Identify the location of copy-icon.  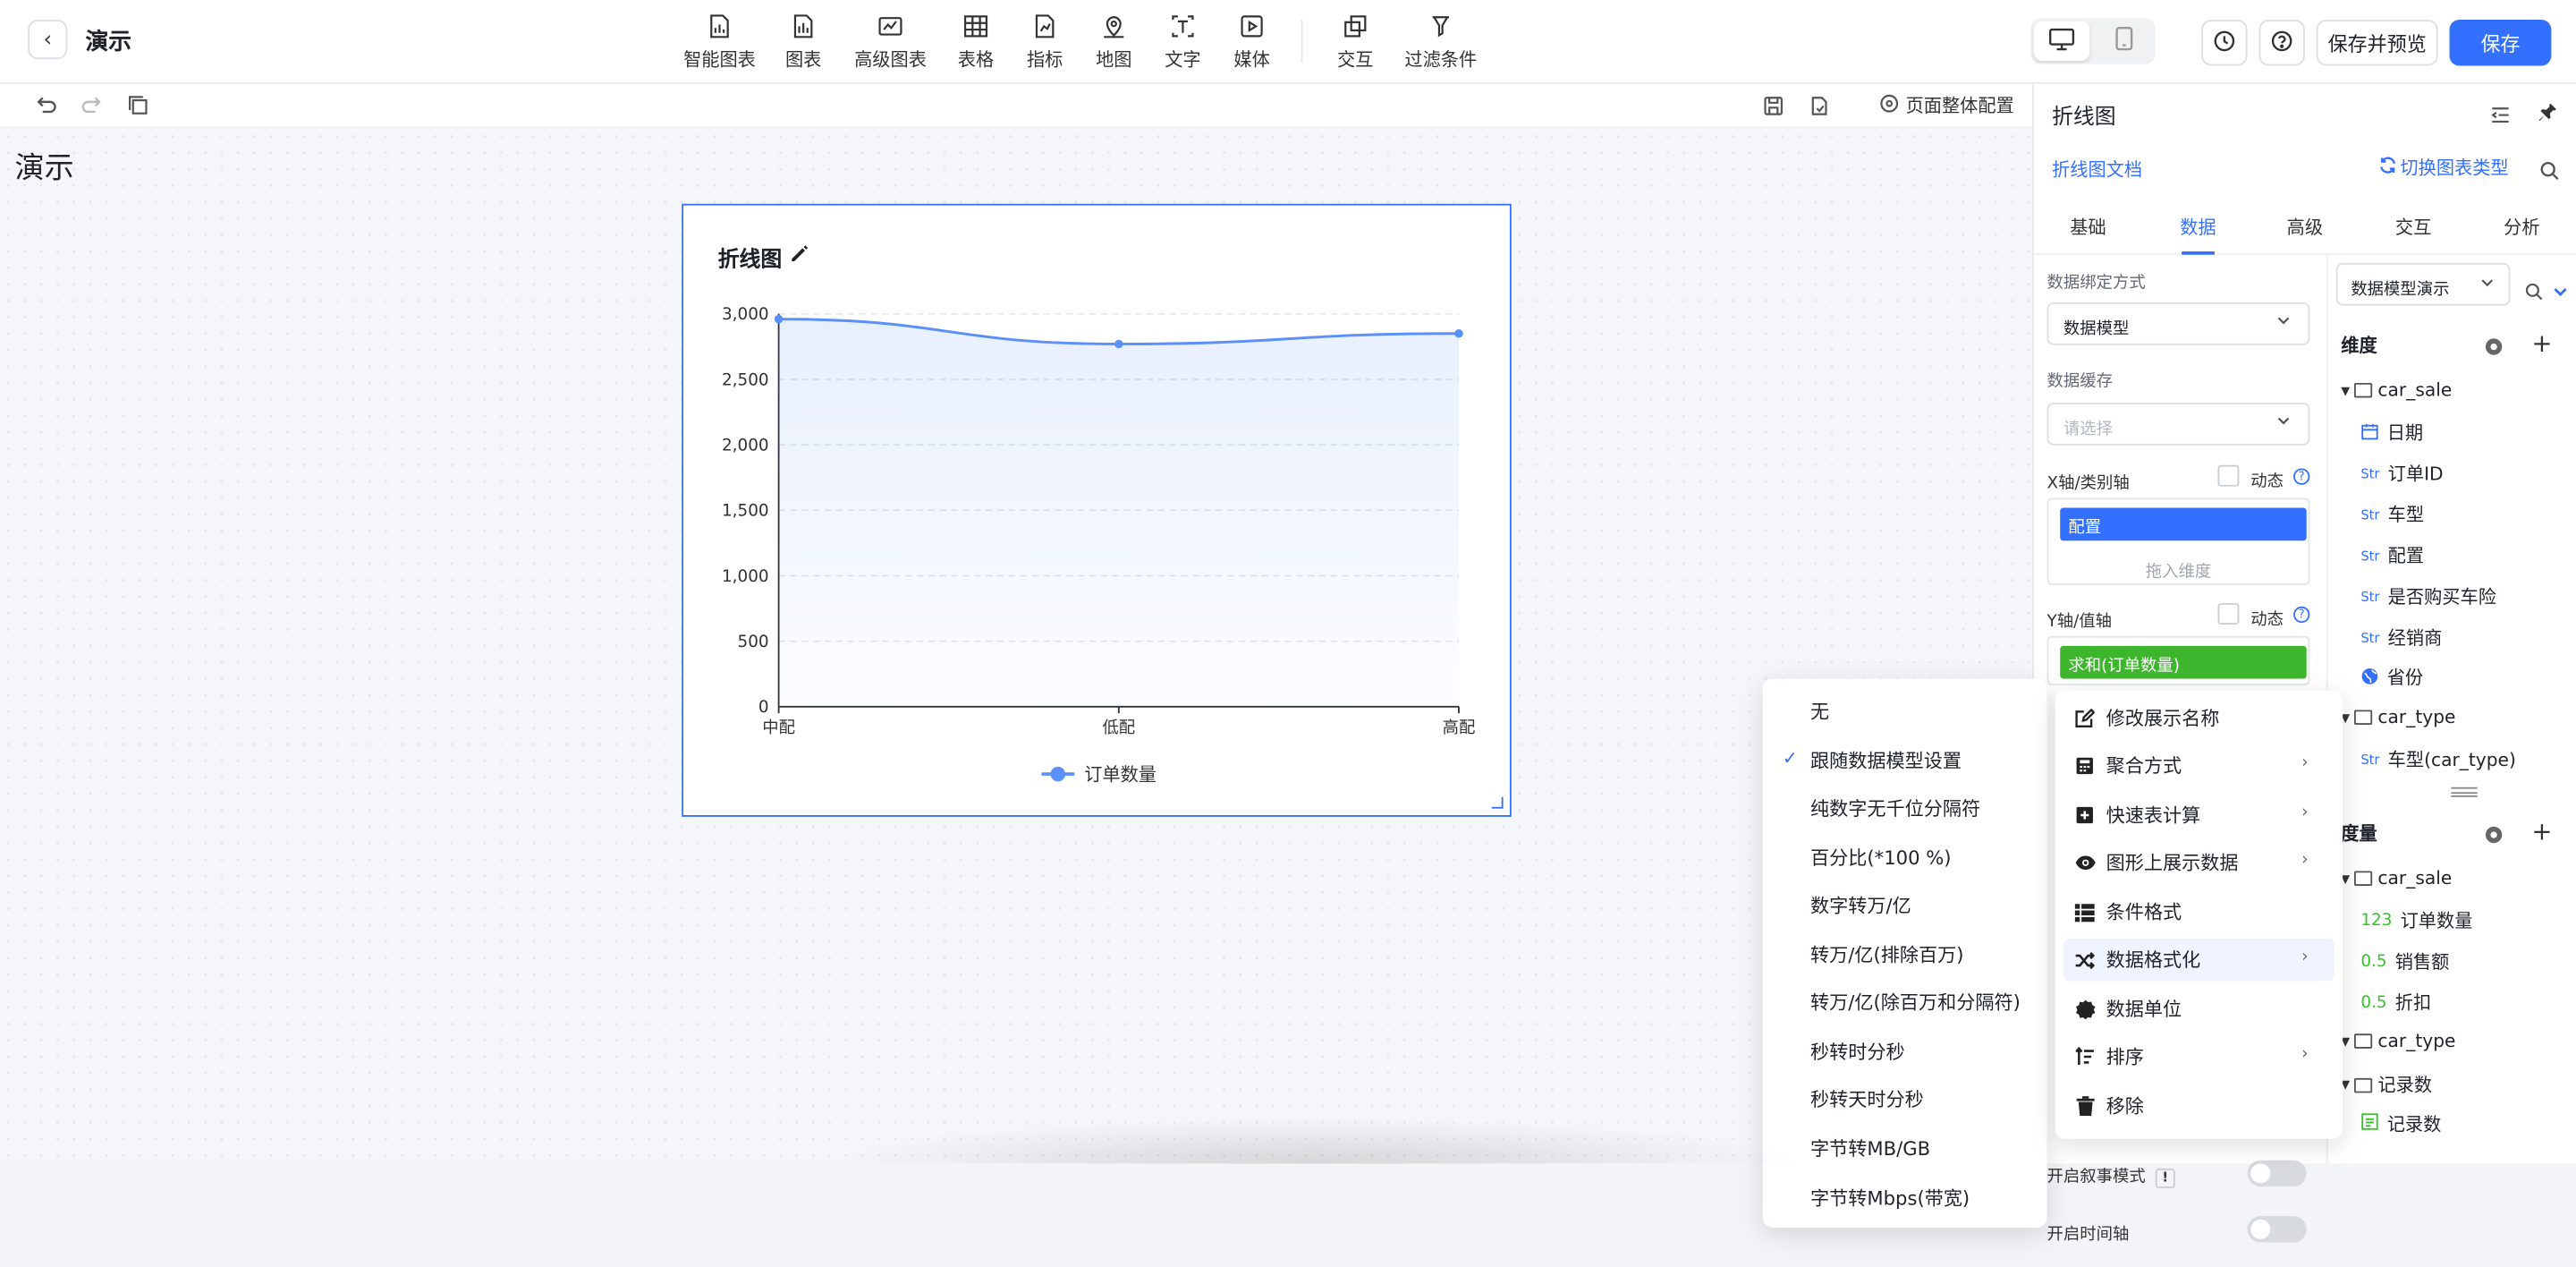
(138, 105).